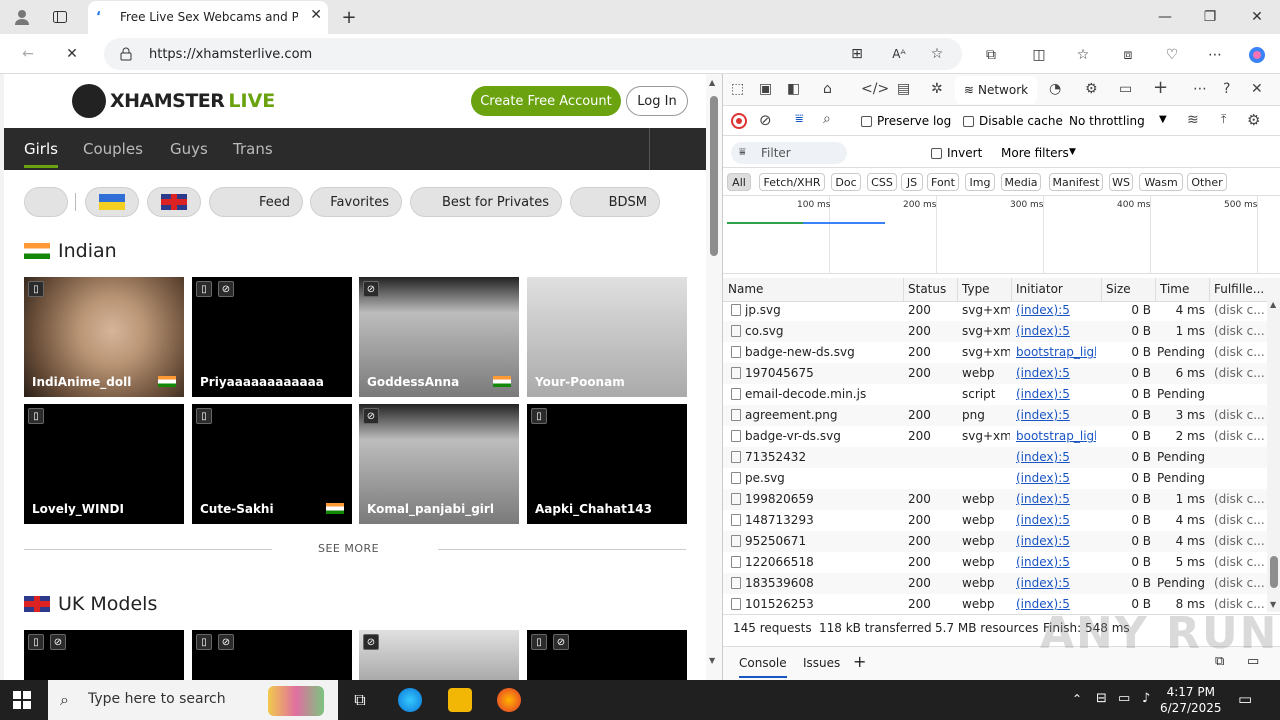 This screenshot has height=720, width=1280. What do you see at coordinates (737, 89) in the screenshot?
I see `inspect-icon: ⬚` at bounding box center [737, 89].